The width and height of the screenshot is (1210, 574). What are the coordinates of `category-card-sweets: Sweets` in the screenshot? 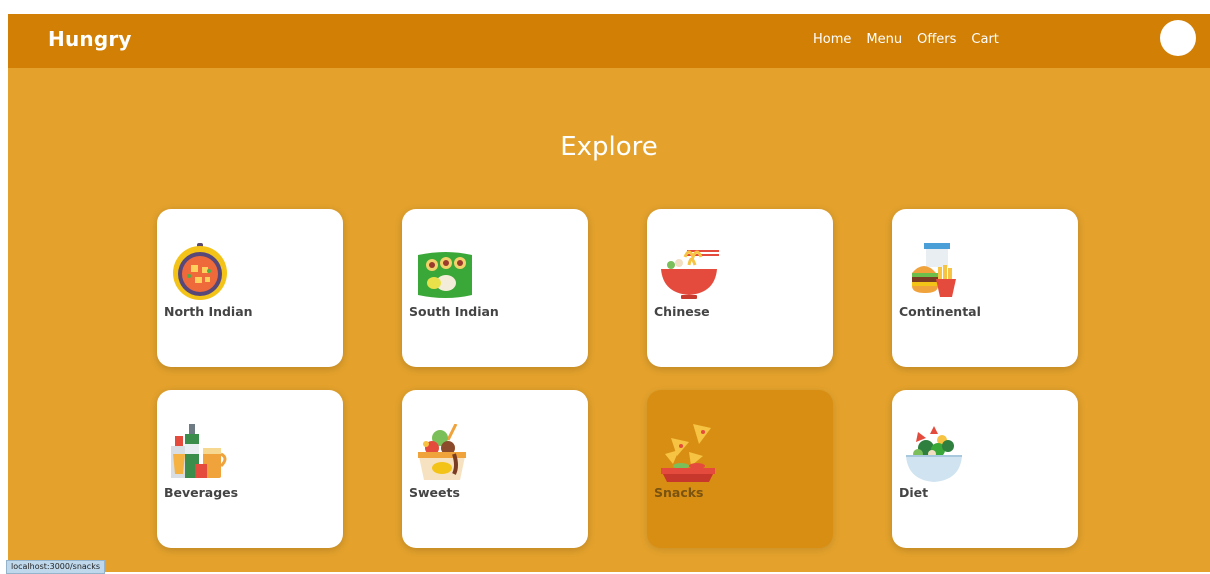 It's located at (495, 469).